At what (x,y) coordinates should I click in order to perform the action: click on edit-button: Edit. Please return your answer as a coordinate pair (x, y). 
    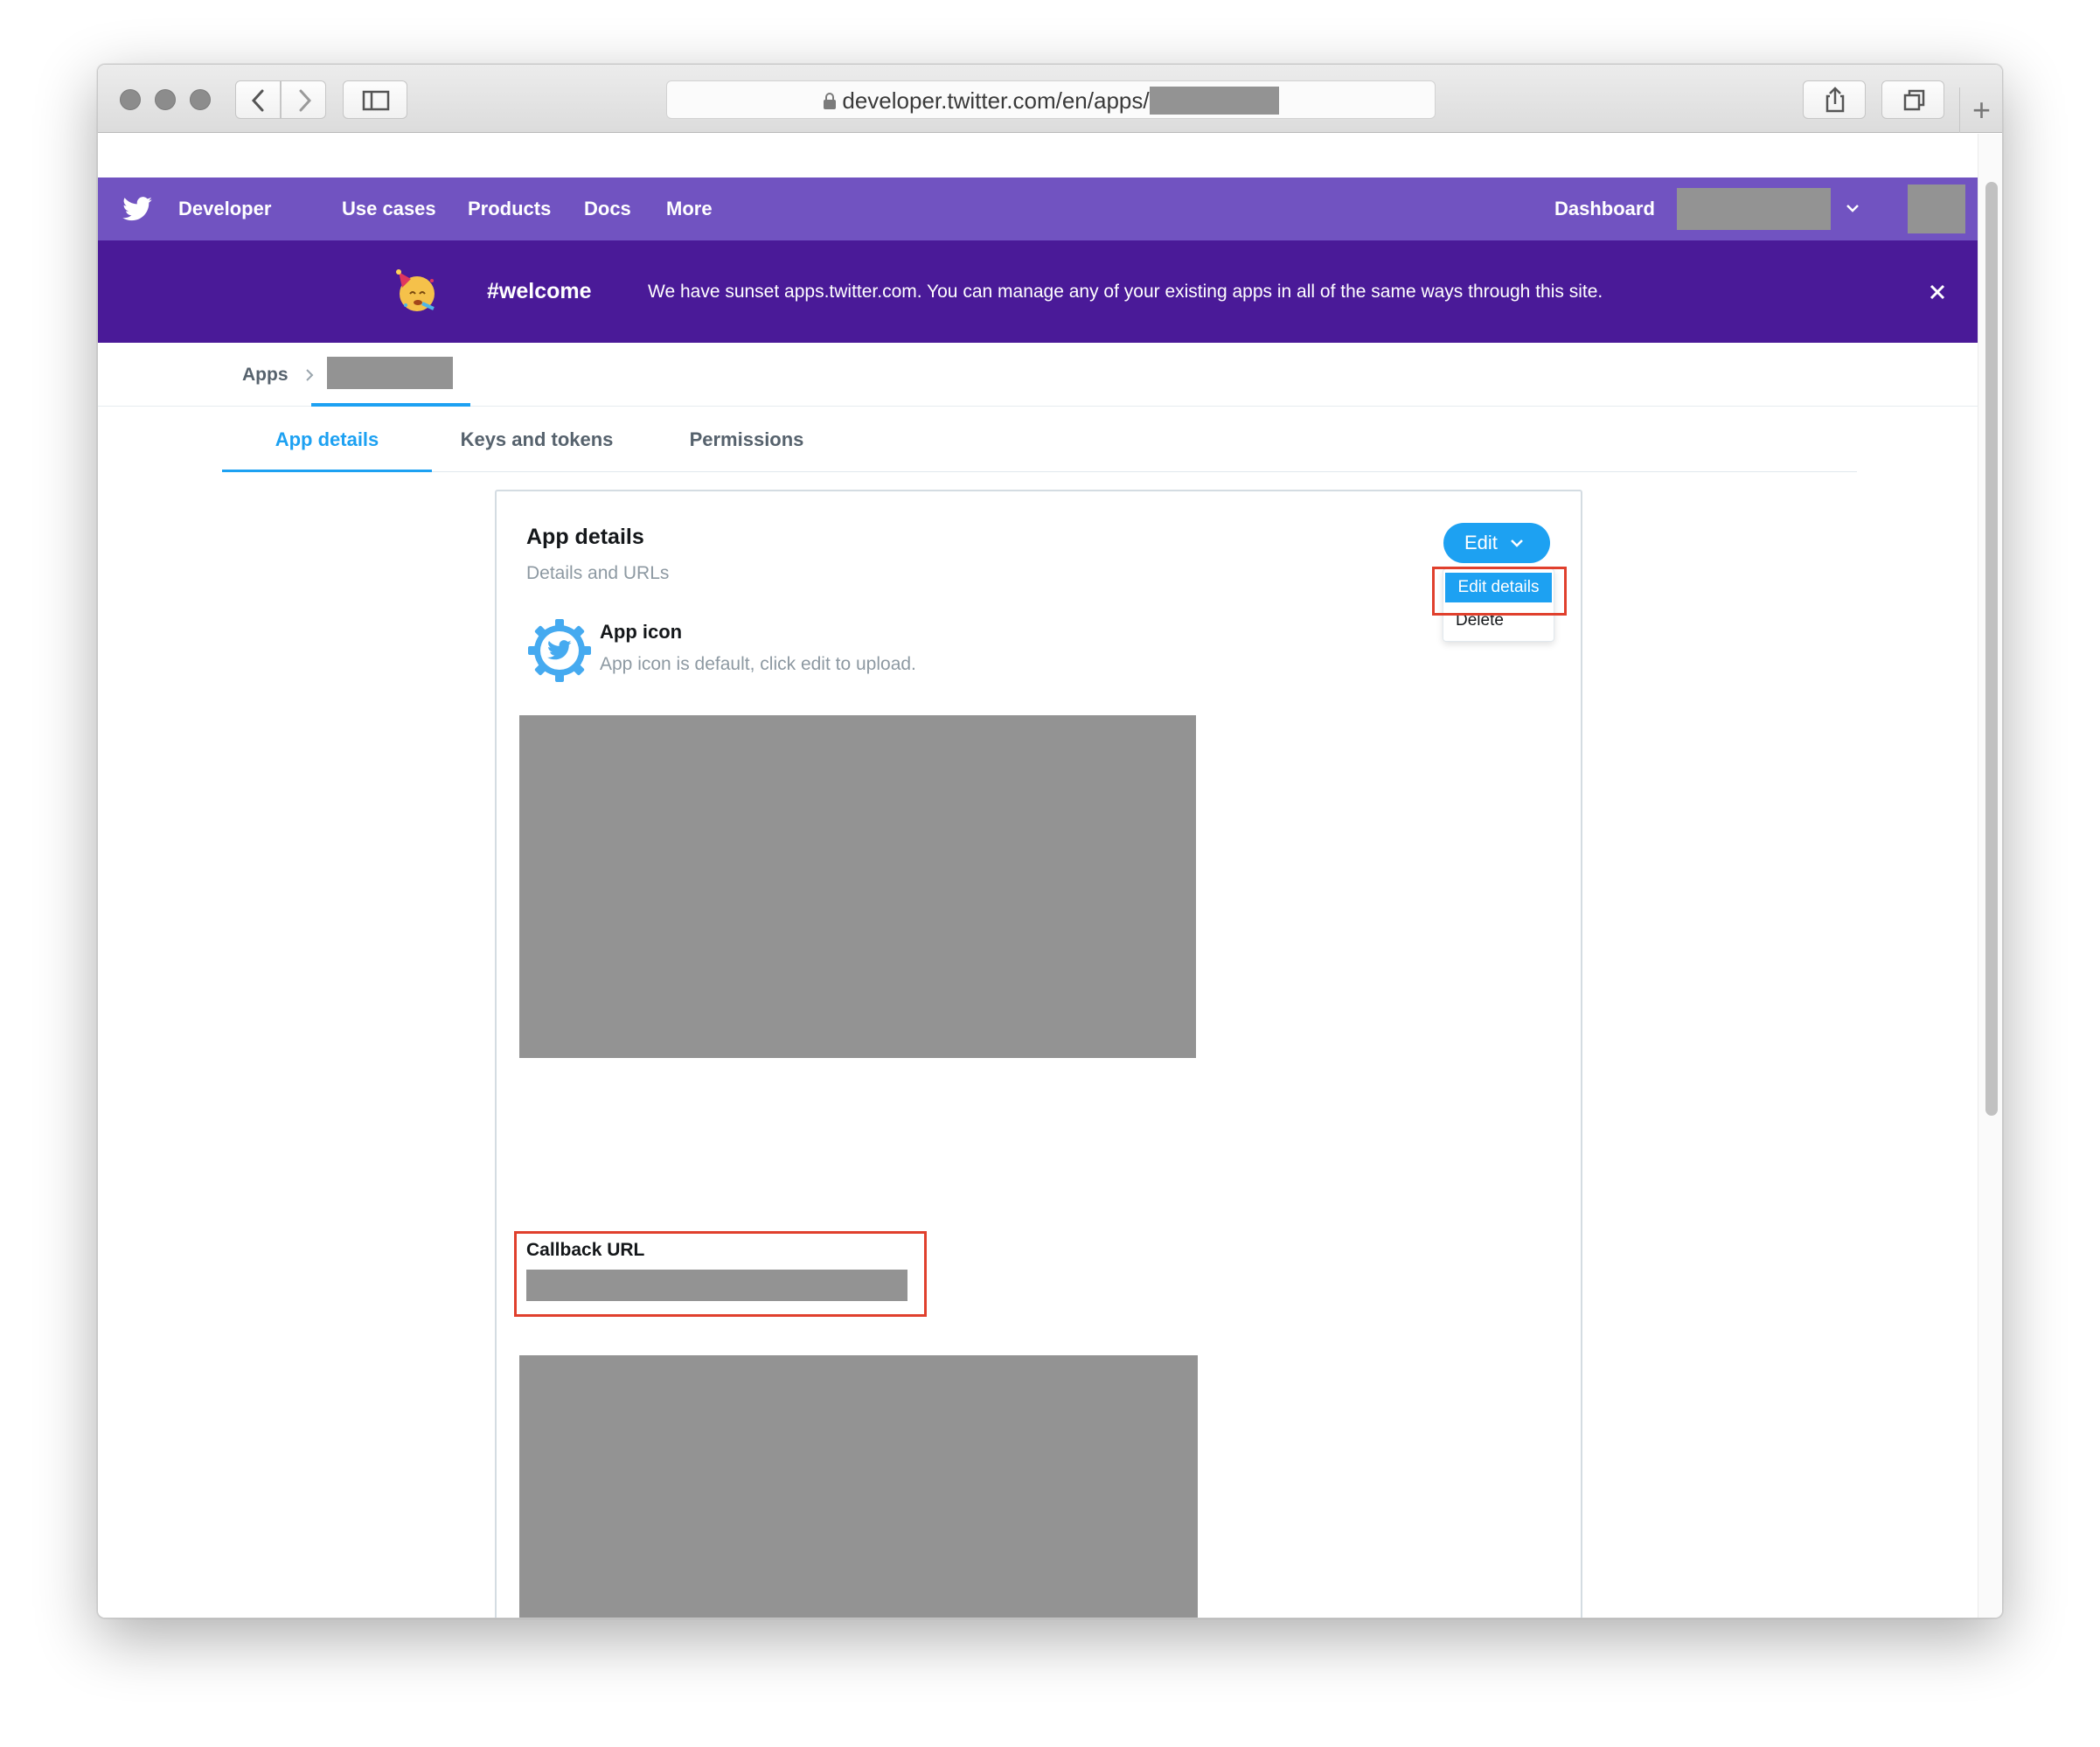
    Looking at the image, I should click on (1497, 543).